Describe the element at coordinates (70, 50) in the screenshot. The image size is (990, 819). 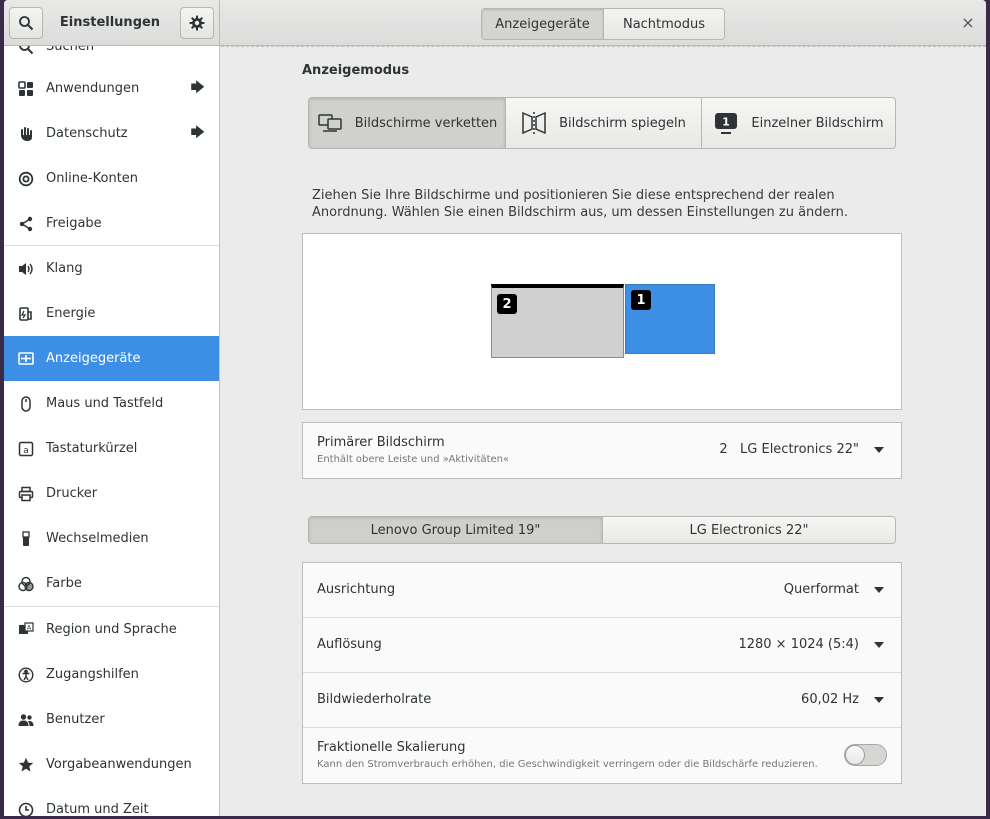
I see `sidebar-item-label: Suchen` at that location.